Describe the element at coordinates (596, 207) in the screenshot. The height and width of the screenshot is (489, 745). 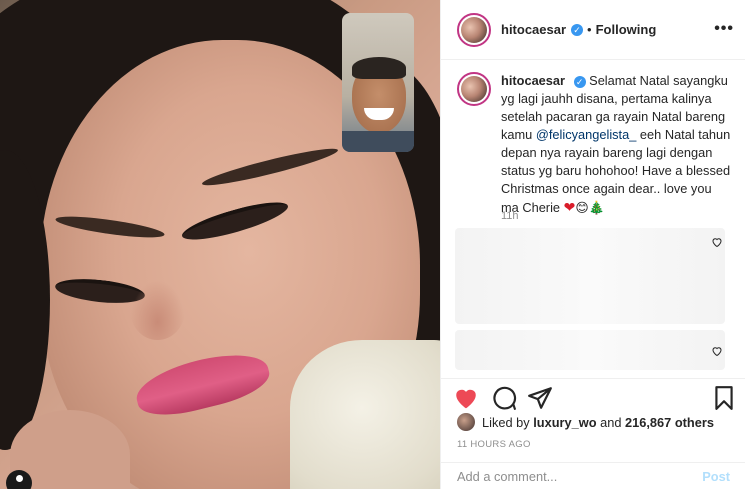
I see `tree-emoji: 🎄` at that location.